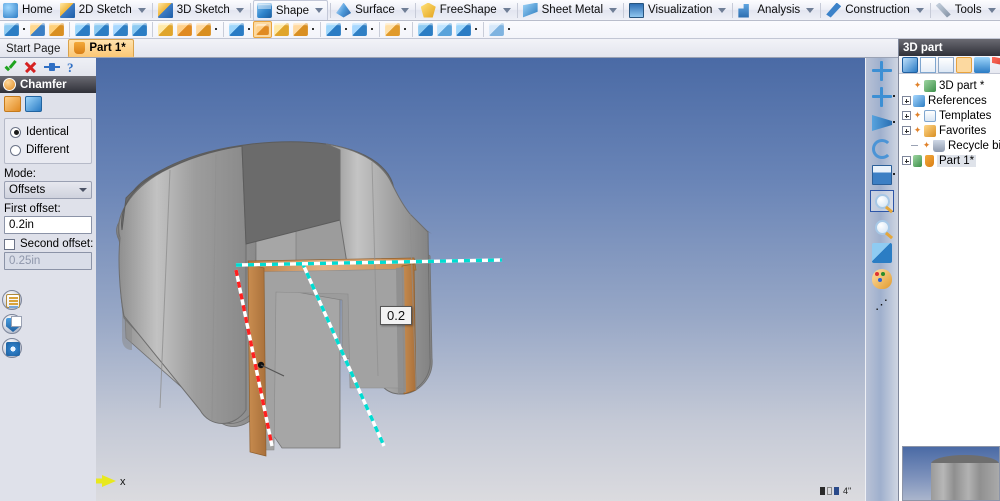  What do you see at coordinates (951, 100) in the screenshot?
I see `tree-node-references: References` at bounding box center [951, 100].